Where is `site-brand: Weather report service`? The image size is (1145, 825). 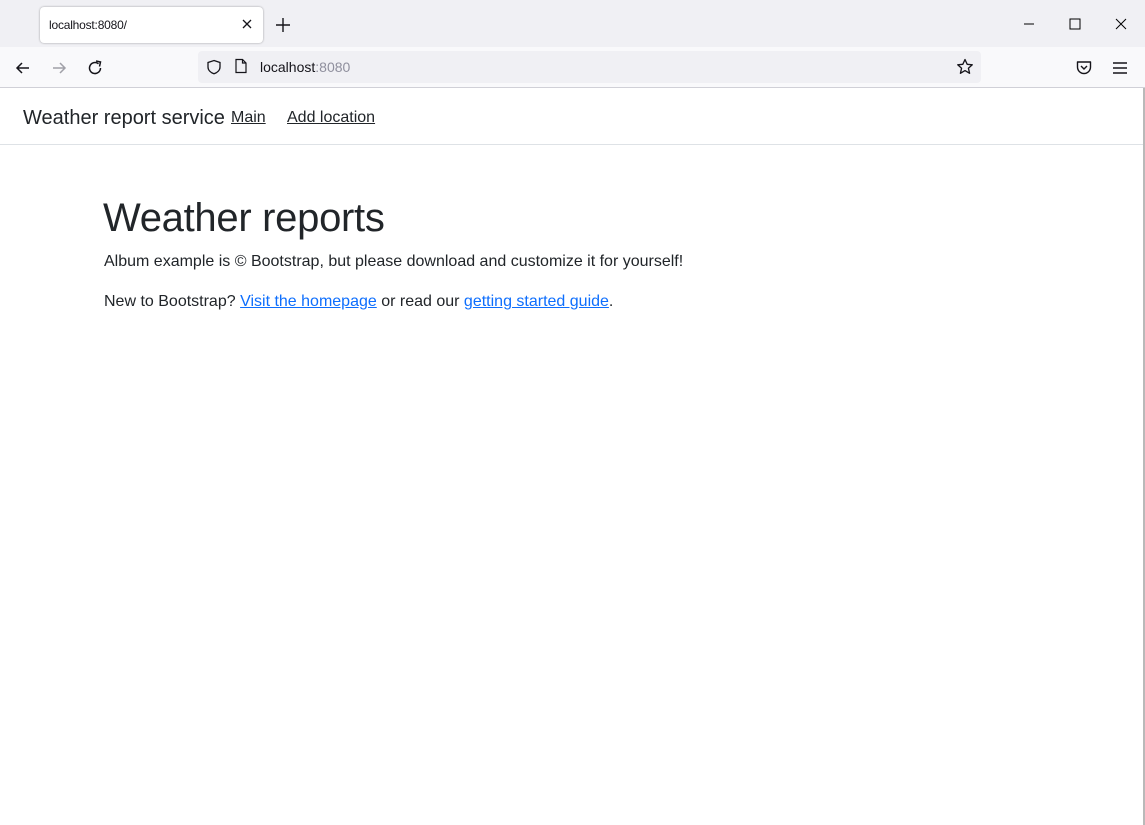
site-brand: Weather report service is located at coordinates (124, 118).